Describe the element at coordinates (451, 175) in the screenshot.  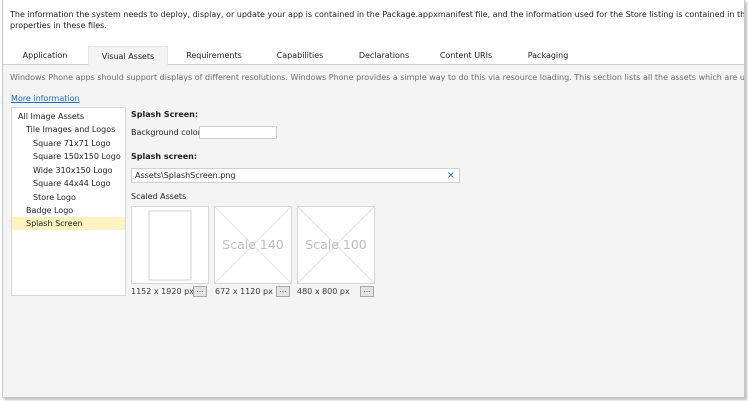
I see `clear-icon: ×` at that location.